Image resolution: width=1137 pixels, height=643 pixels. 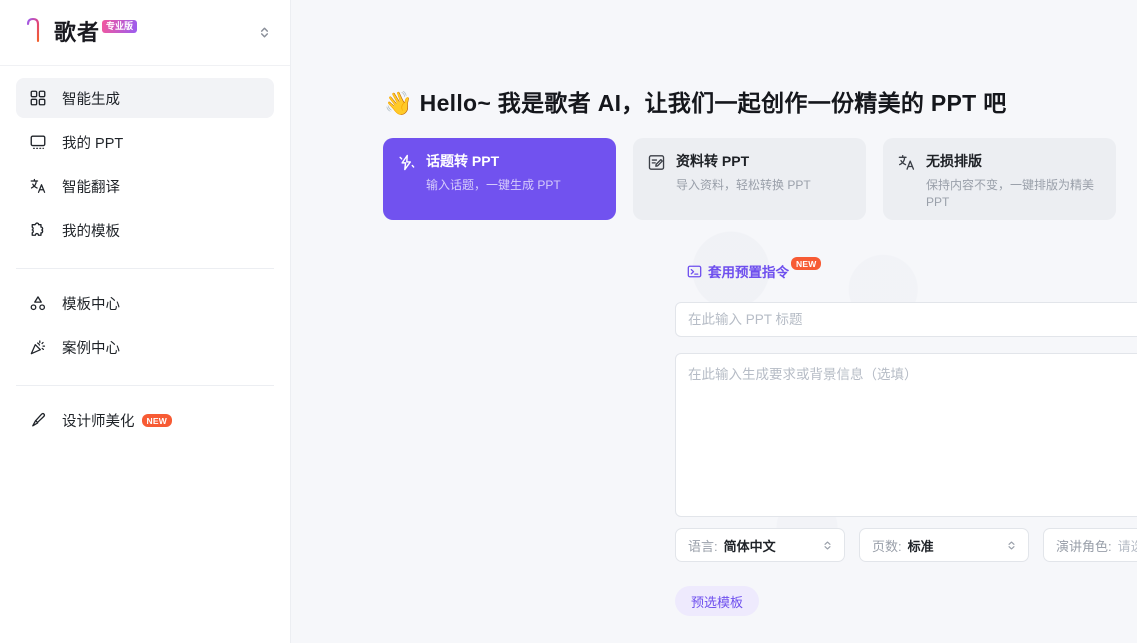 I want to click on page-title-text: Hello~ 我是歌者 AI，让我们一起创作一份精美的 PPT 吧, so click(x=713, y=103).